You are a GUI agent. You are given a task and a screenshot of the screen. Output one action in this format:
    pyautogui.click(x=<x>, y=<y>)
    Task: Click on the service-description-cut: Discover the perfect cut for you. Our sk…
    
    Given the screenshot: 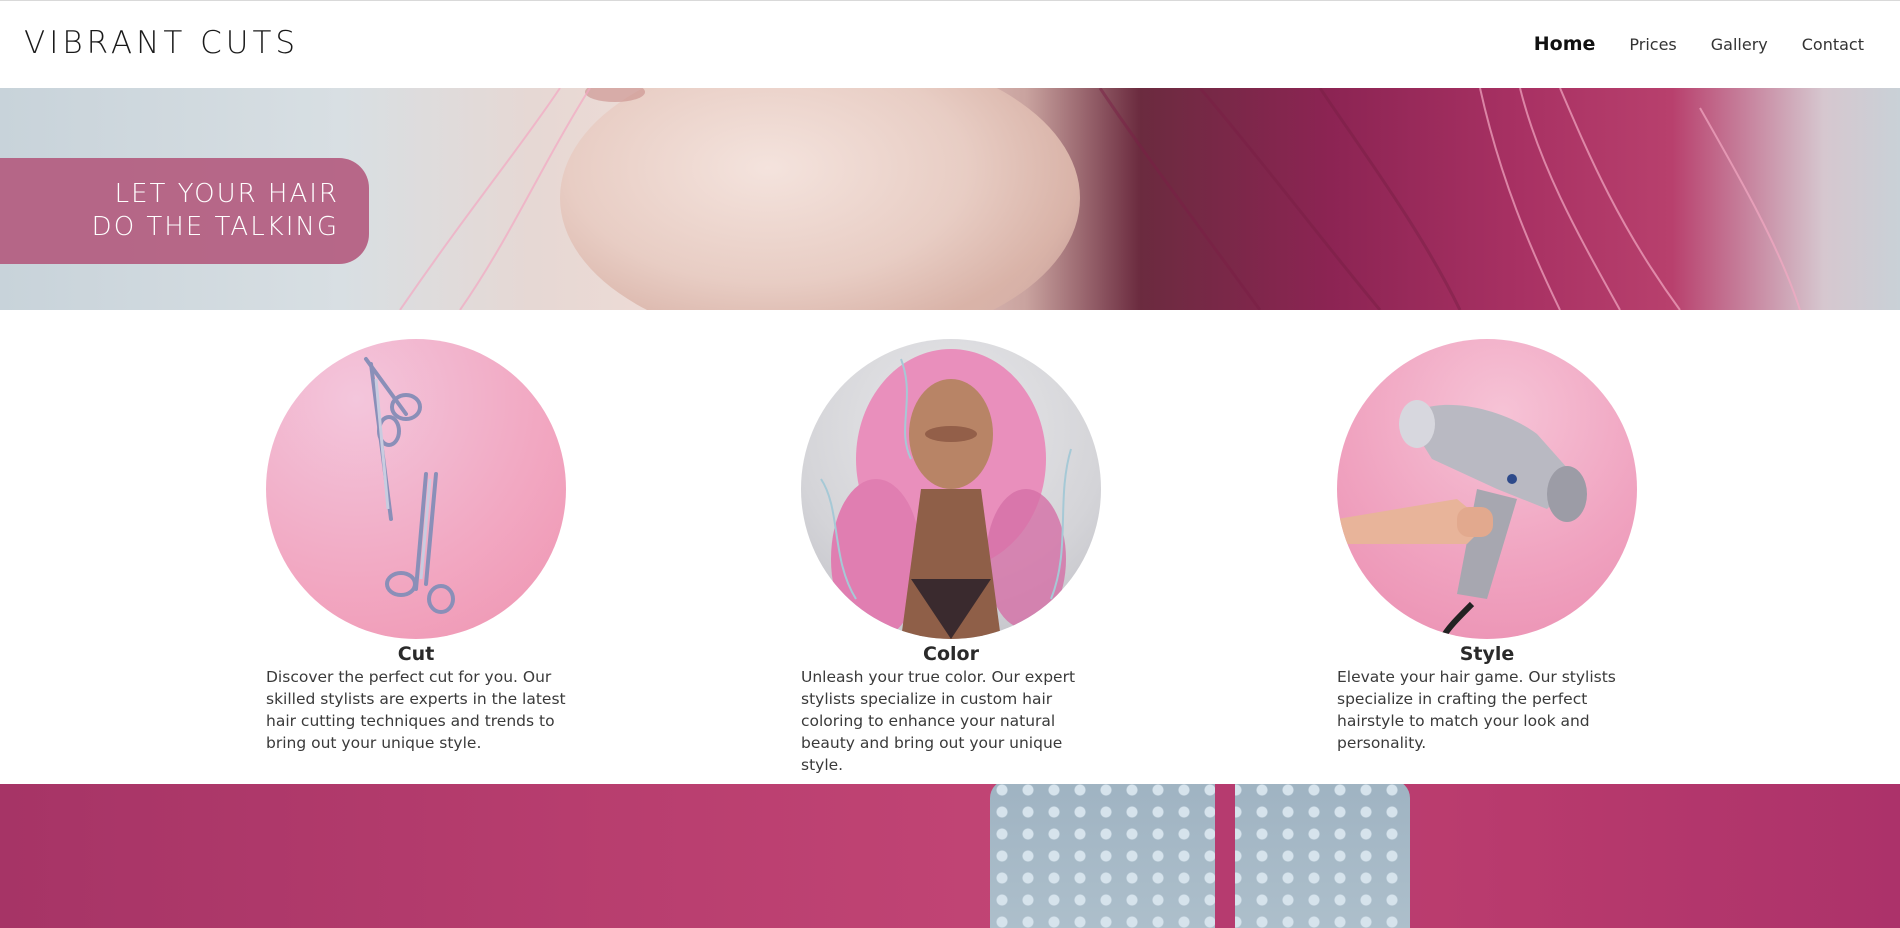 What is the action you would take?
    pyautogui.click(x=416, y=710)
    